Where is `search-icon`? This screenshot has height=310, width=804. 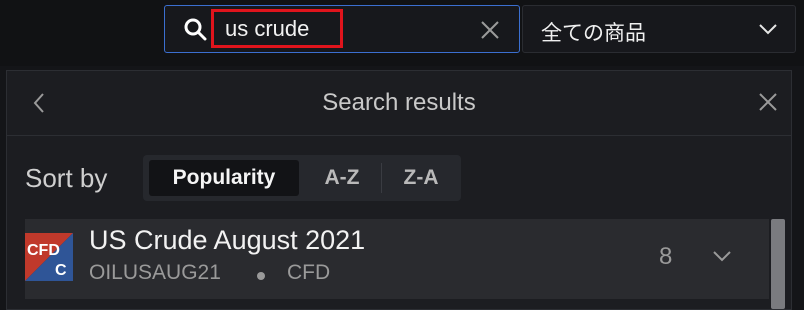 search-icon is located at coordinates (195, 29).